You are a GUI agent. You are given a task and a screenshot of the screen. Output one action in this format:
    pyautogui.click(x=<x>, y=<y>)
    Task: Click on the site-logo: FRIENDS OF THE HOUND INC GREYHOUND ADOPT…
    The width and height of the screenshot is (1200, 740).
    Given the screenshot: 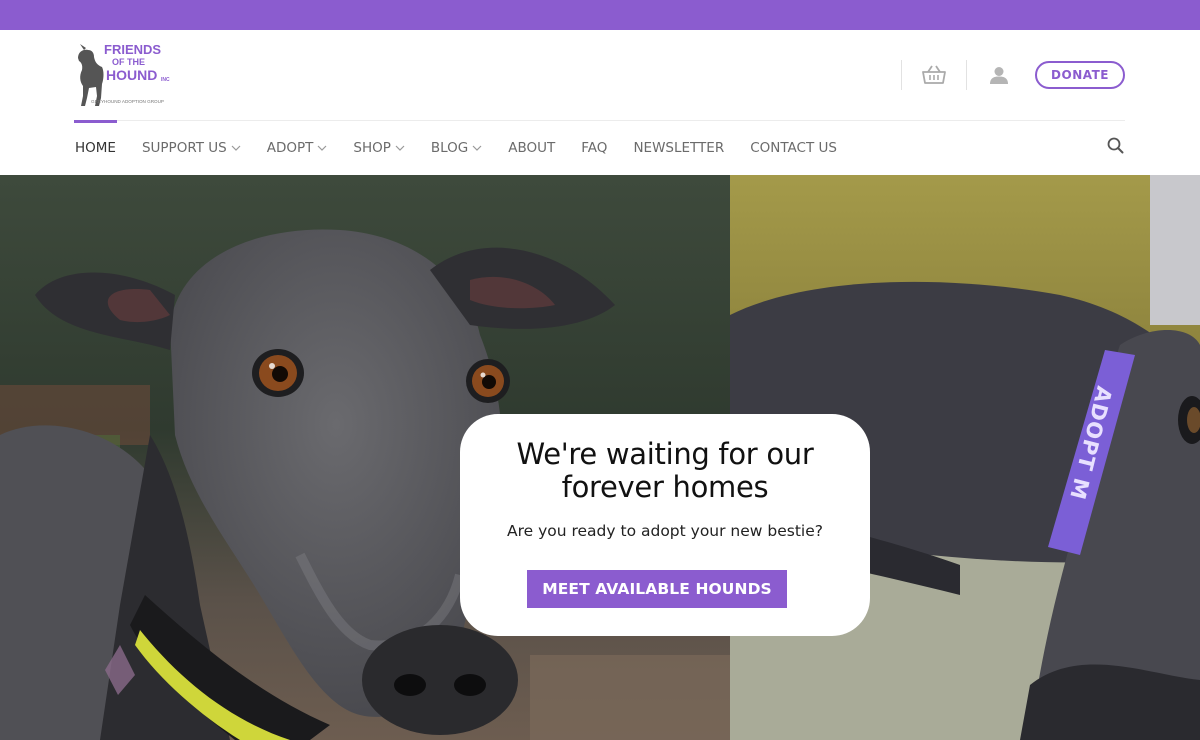 What is the action you would take?
    pyautogui.click(x=127, y=75)
    